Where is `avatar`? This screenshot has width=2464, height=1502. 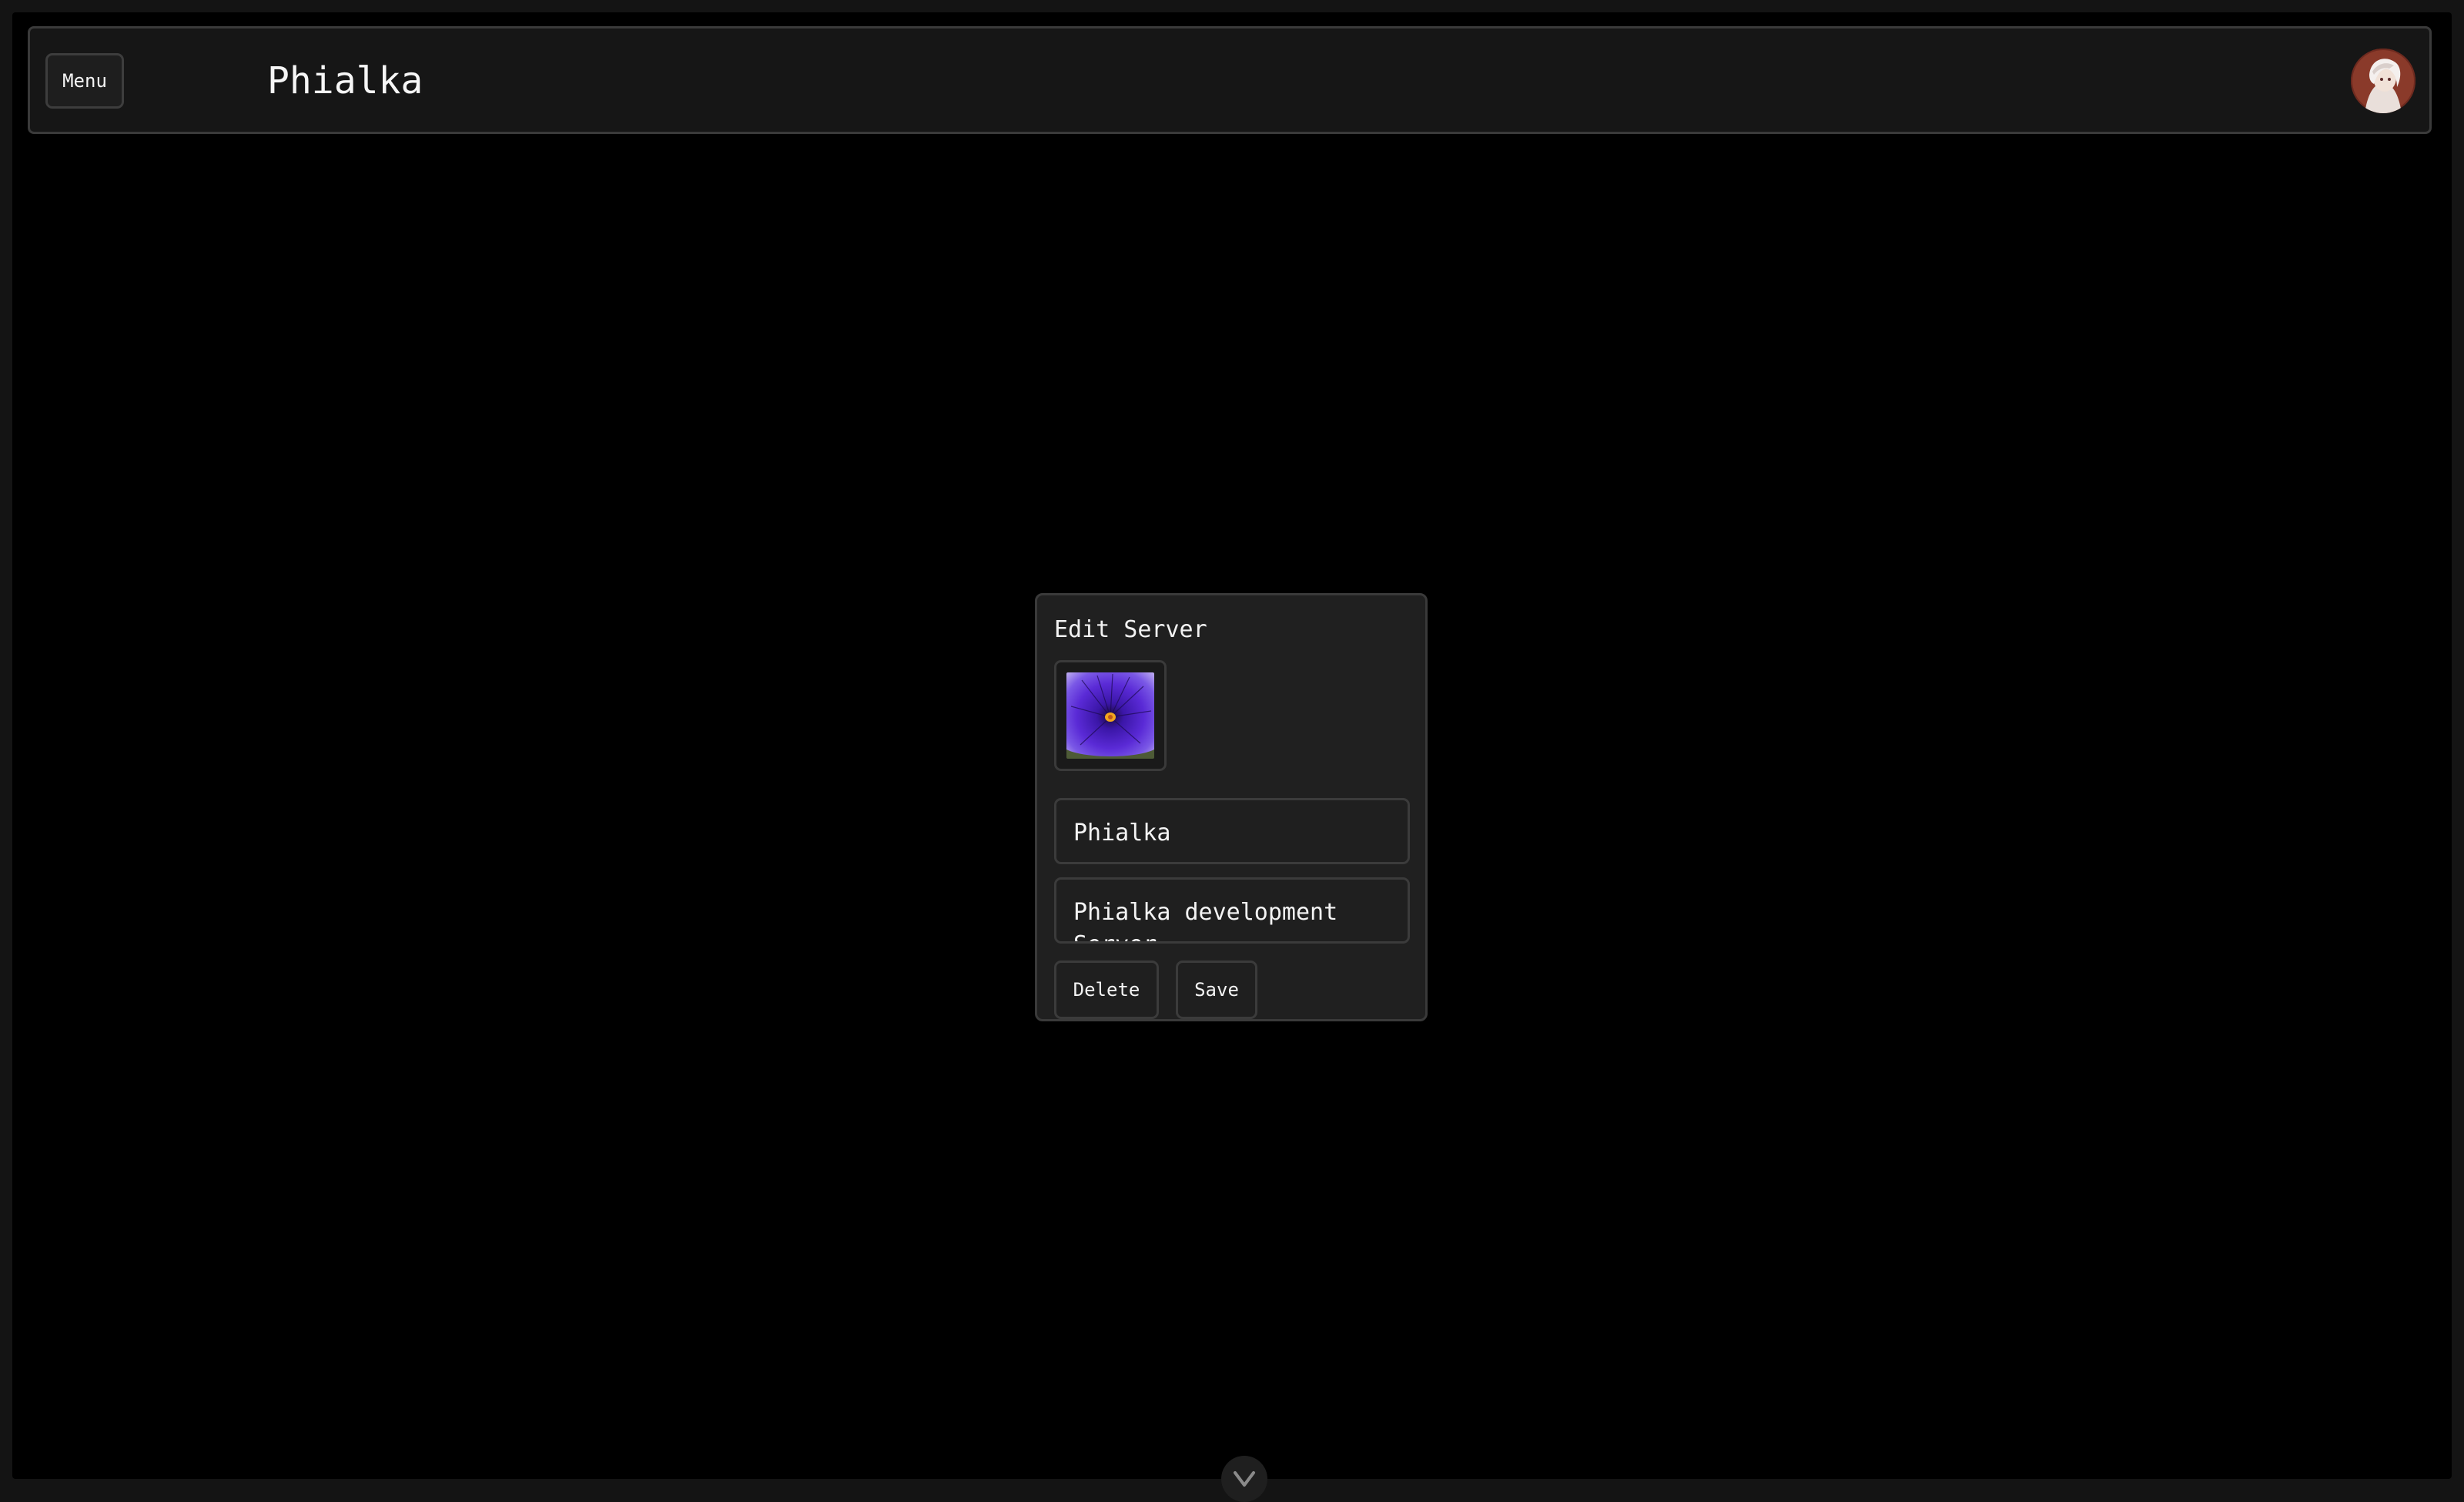
avatar is located at coordinates (2383, 81).